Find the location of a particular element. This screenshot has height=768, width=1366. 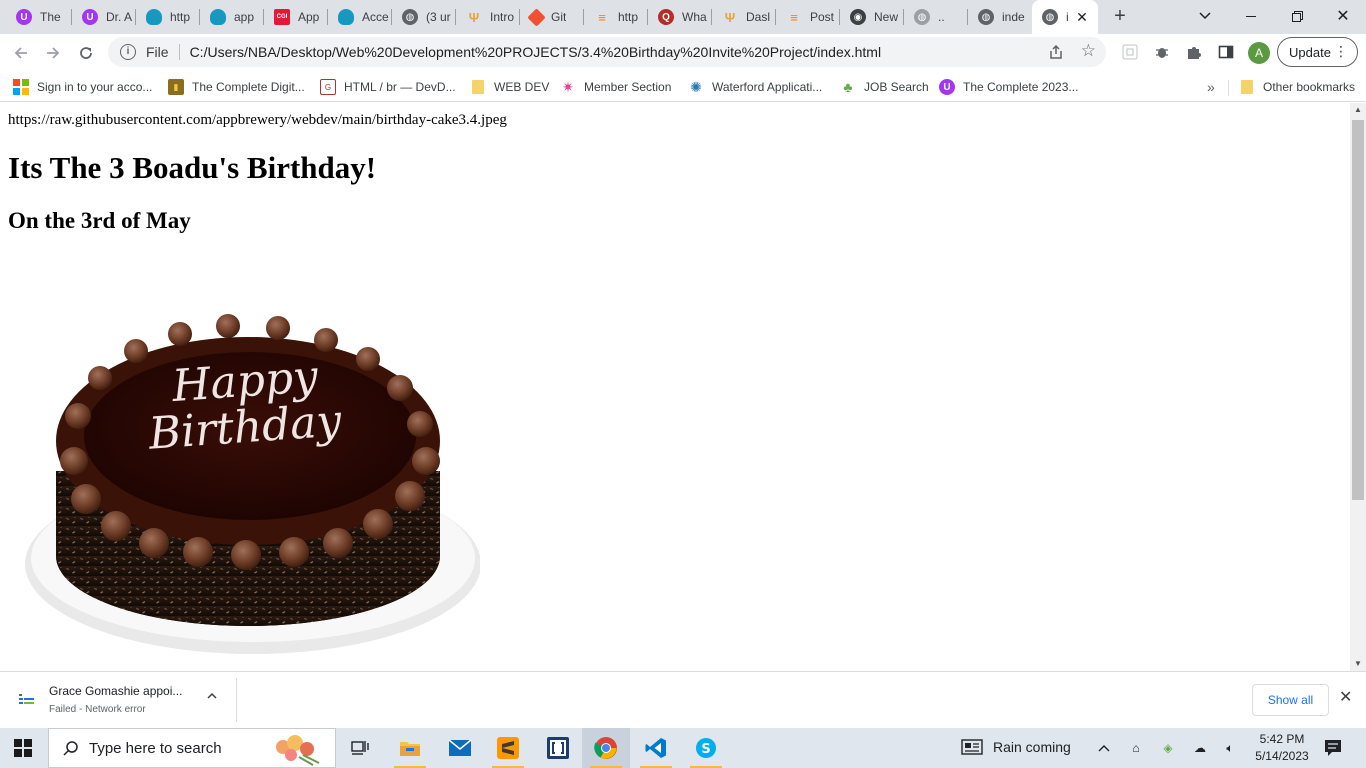

tab-search-button is located at coordinates (1205, 16).